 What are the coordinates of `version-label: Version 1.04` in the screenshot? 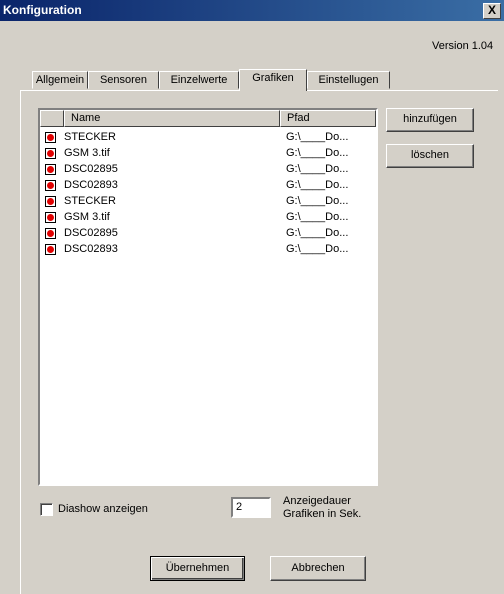 It's located at (463, 46).